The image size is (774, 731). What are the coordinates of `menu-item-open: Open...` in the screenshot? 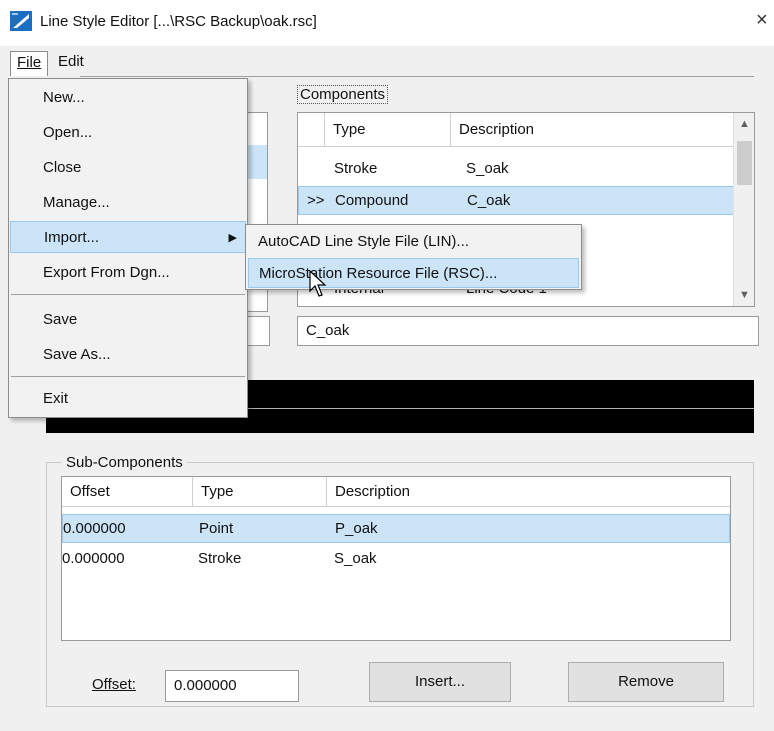 It's located at (128, 133).